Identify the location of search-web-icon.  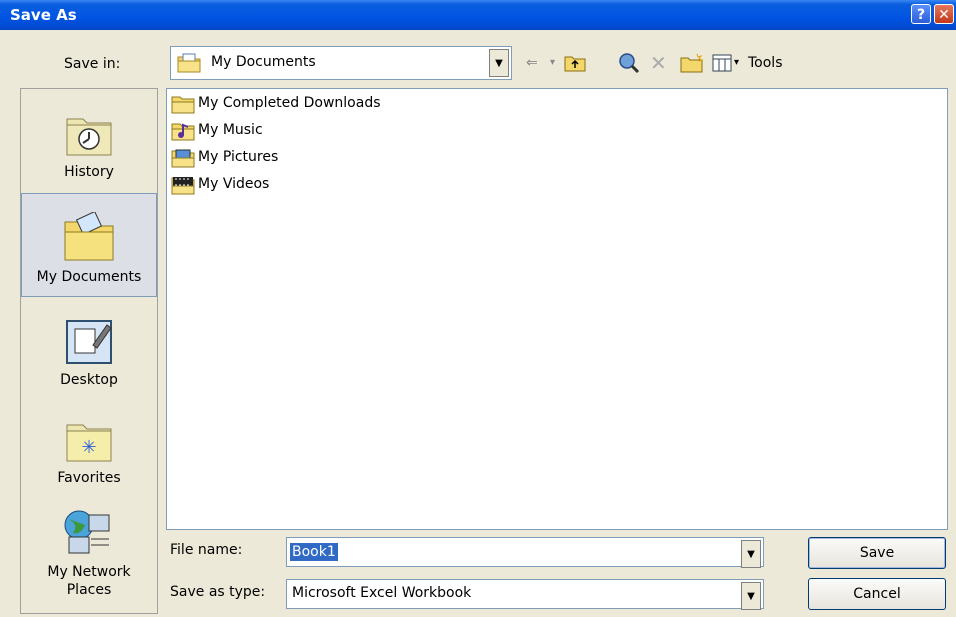
(629, 63).